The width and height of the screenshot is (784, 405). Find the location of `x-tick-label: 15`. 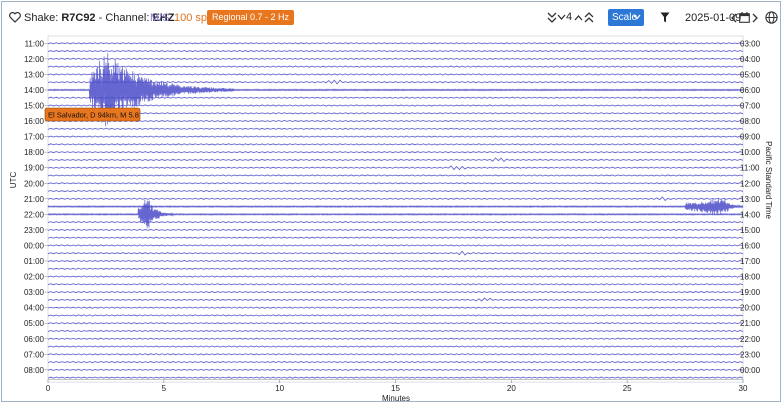

x-tick-label: 15 is located at coordinates (395, 388).